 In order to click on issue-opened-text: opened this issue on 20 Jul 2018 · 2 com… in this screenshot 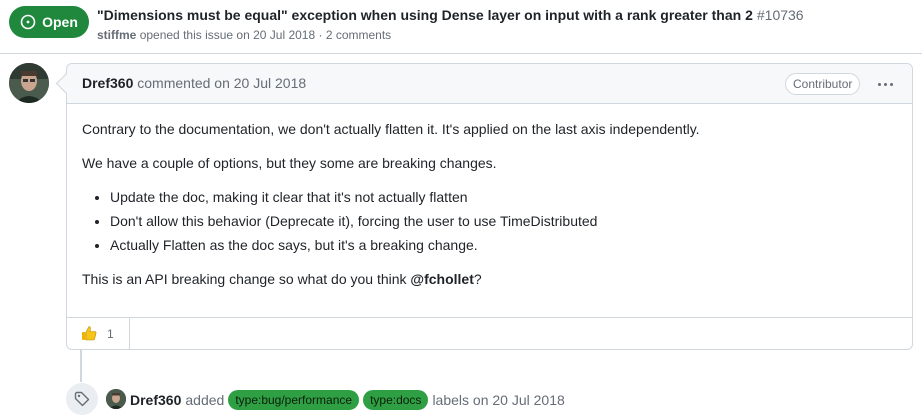, I will do `click(265, 35)`.